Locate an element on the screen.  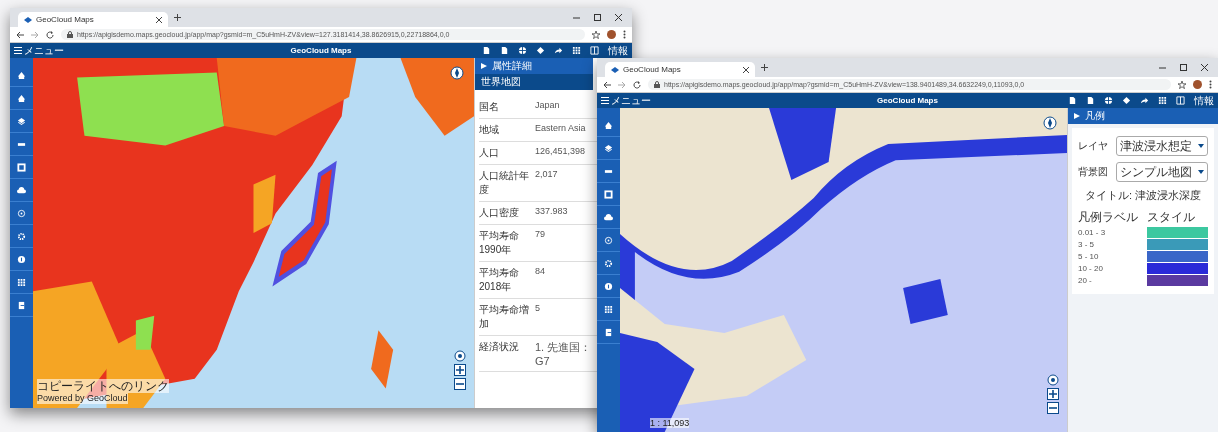
legend-label: 10 - 20 is located at coordinates (1091, 268).